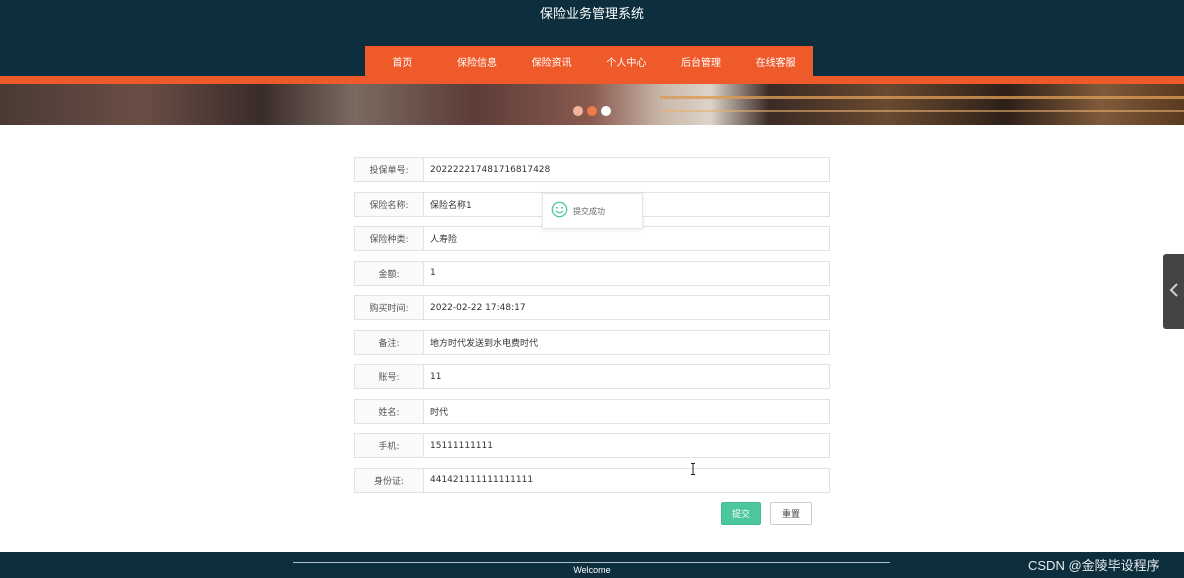 This screenshot has width=1184, height=578. What do you see at coordinates (626, 376) in the screenshot?
I see `account-input` at bounding box center [626, 376].